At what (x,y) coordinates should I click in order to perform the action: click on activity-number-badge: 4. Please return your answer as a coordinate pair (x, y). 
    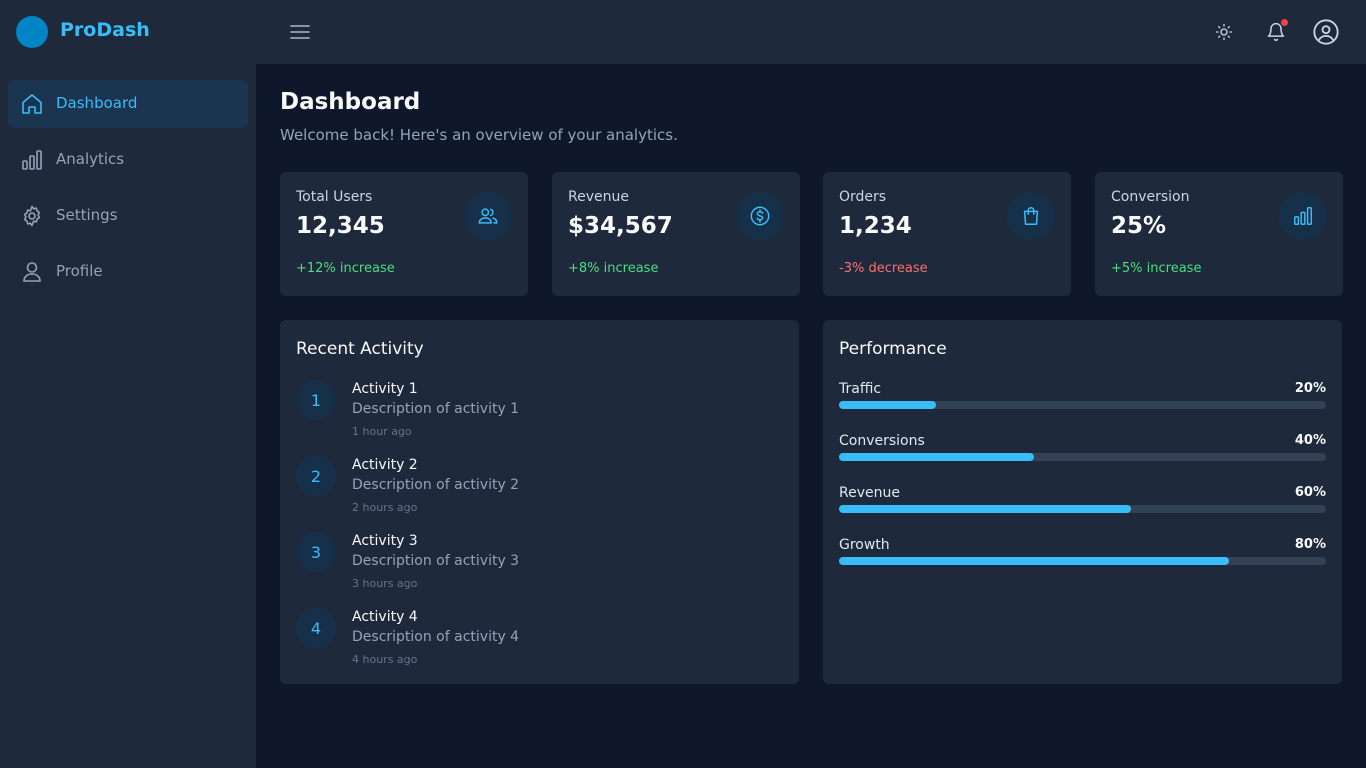
    Looking at the image, I should click on (316, 628).